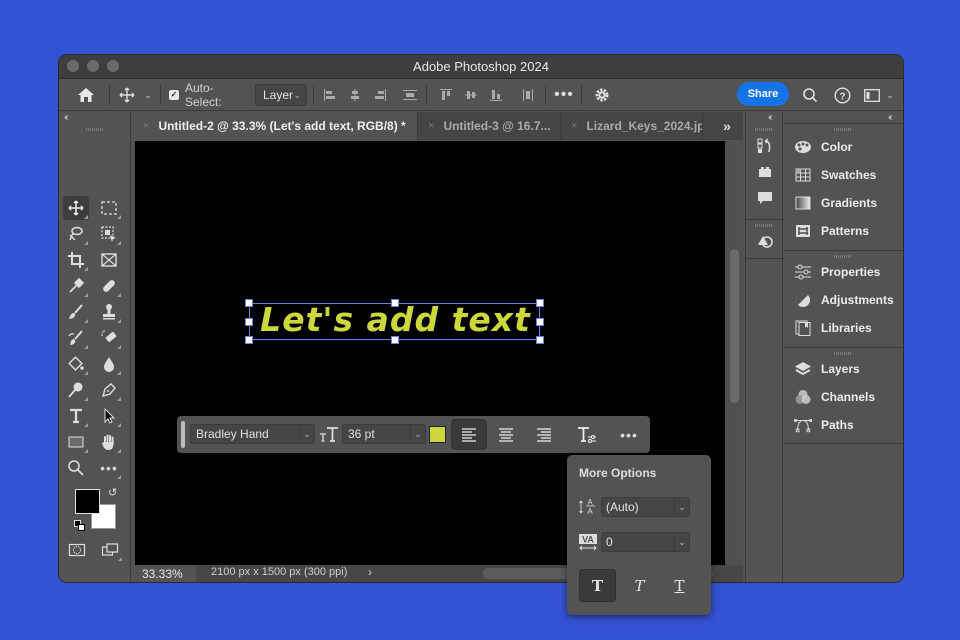 The height and width of the screenshot is (640, 960). I want to click on text-layer-bounding-box: Let's add text, so click(394, 321).